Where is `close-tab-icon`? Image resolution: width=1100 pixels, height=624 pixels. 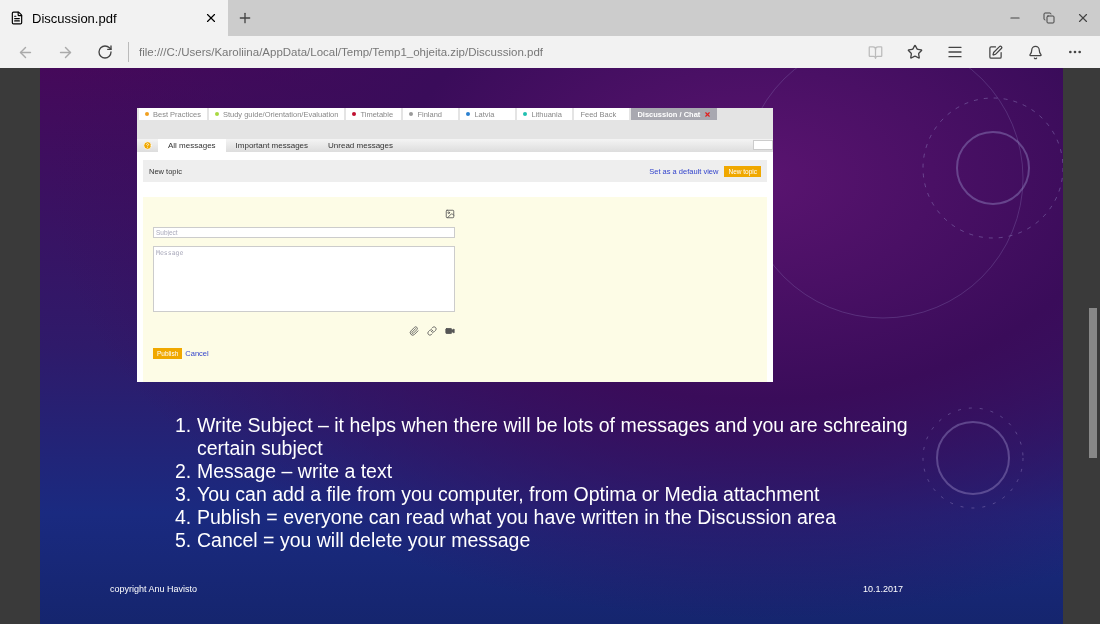
close-tab-icon is located at coordinates (211, 18).